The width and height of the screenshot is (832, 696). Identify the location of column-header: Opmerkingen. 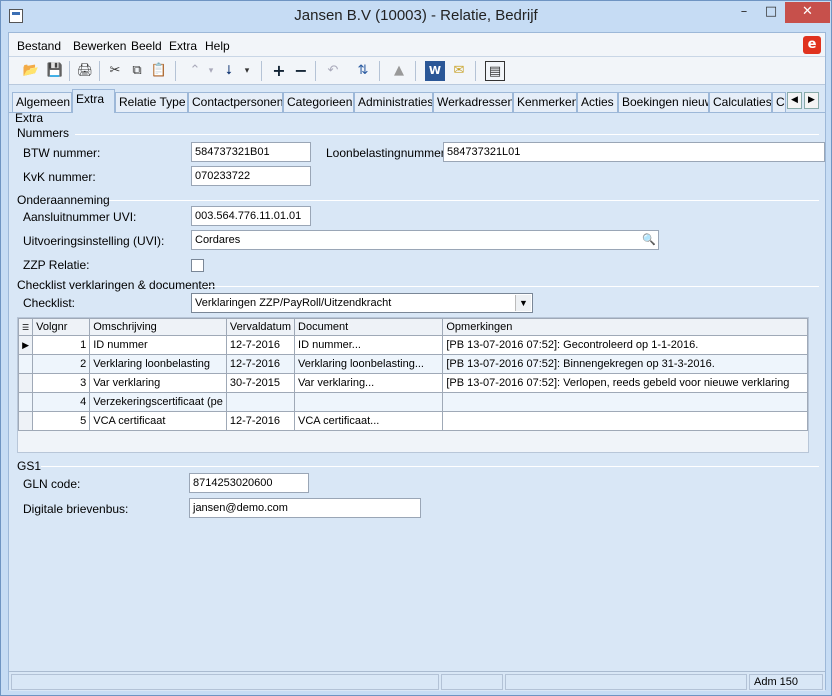
(625, 327).